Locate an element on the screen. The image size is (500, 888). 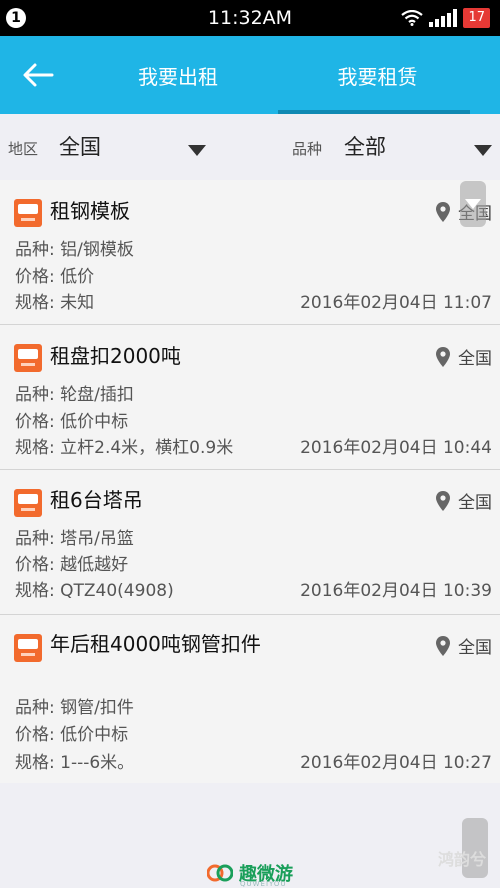
app-bar: 我要出租 我要租赁 is located at coordinates (250, 75).